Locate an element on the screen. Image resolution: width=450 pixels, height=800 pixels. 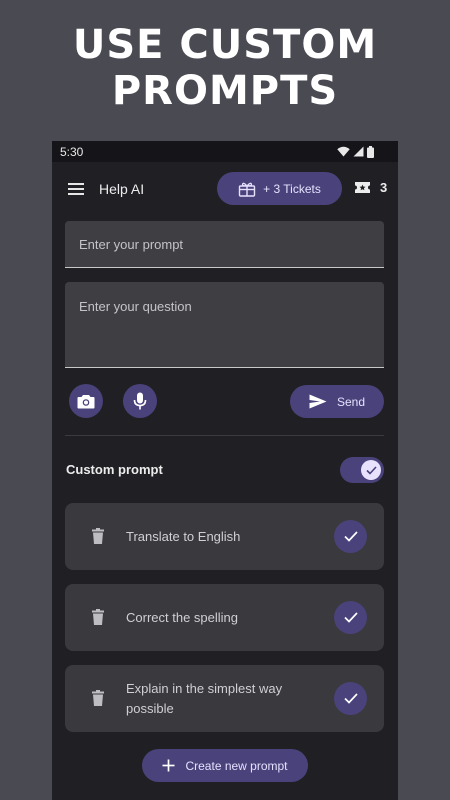
status-icons is located at coordinates (355, 151).